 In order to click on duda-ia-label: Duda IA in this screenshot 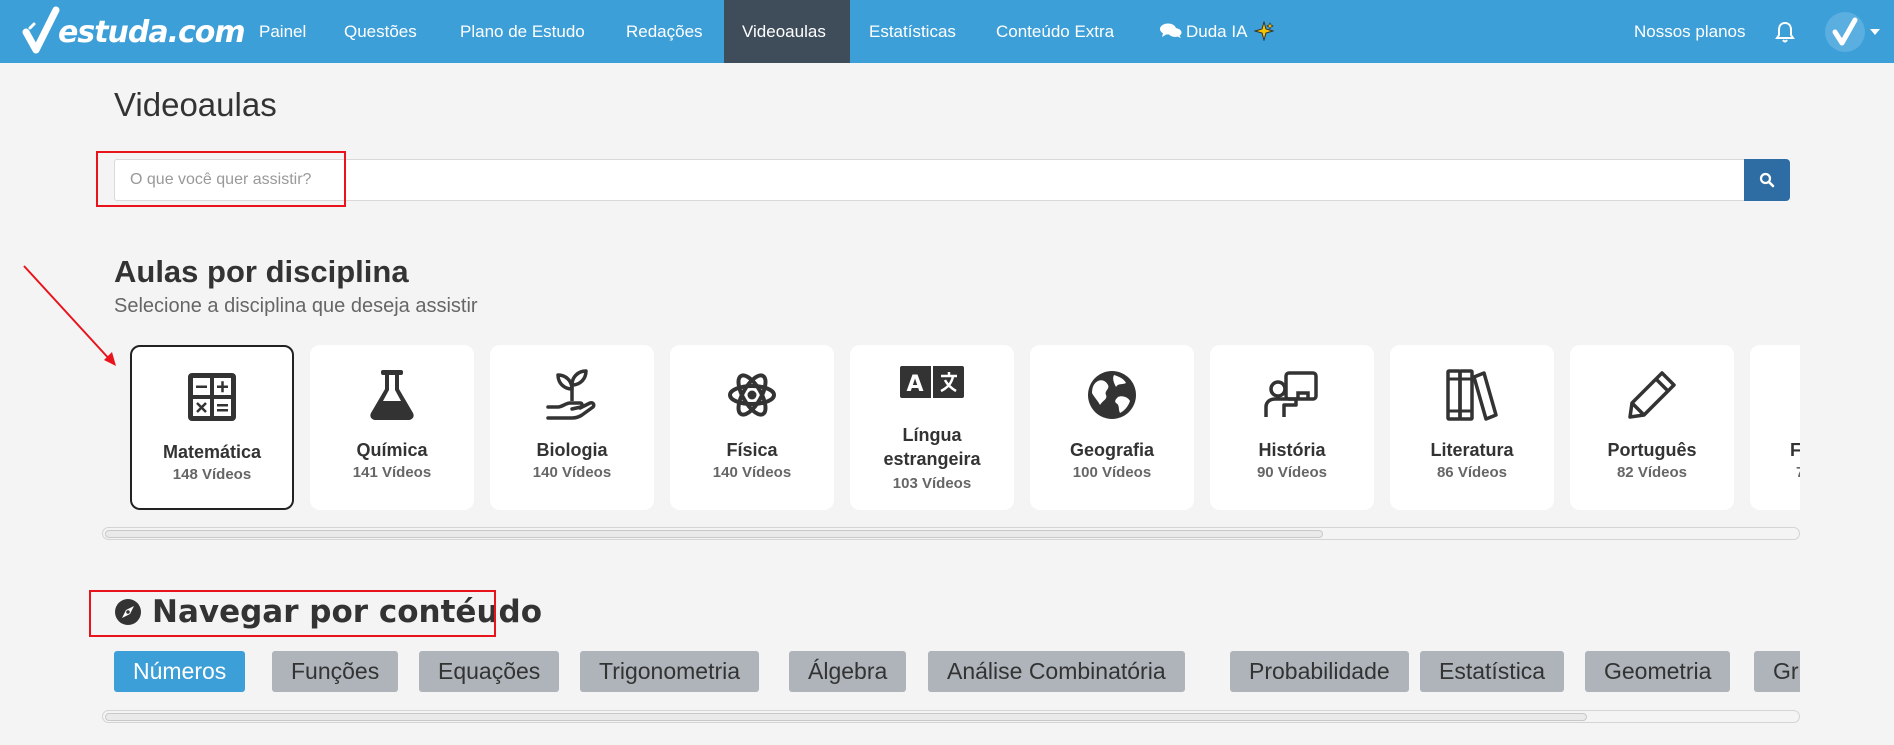, I will do `click(1216, 31)`.